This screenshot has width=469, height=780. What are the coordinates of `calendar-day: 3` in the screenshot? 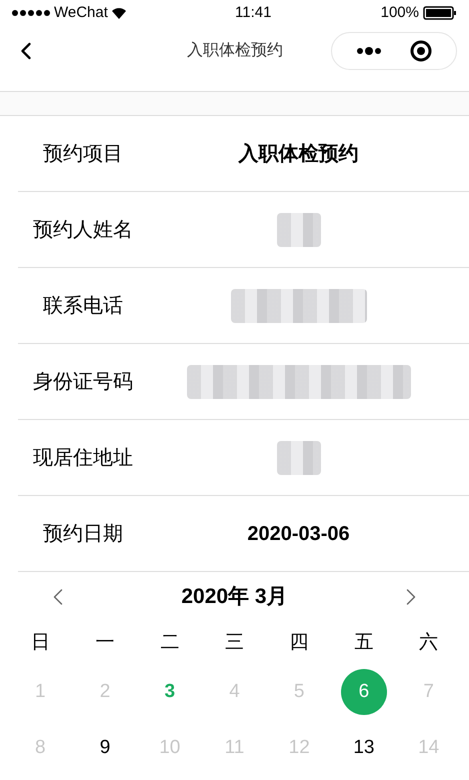 It's located at (169, 692).